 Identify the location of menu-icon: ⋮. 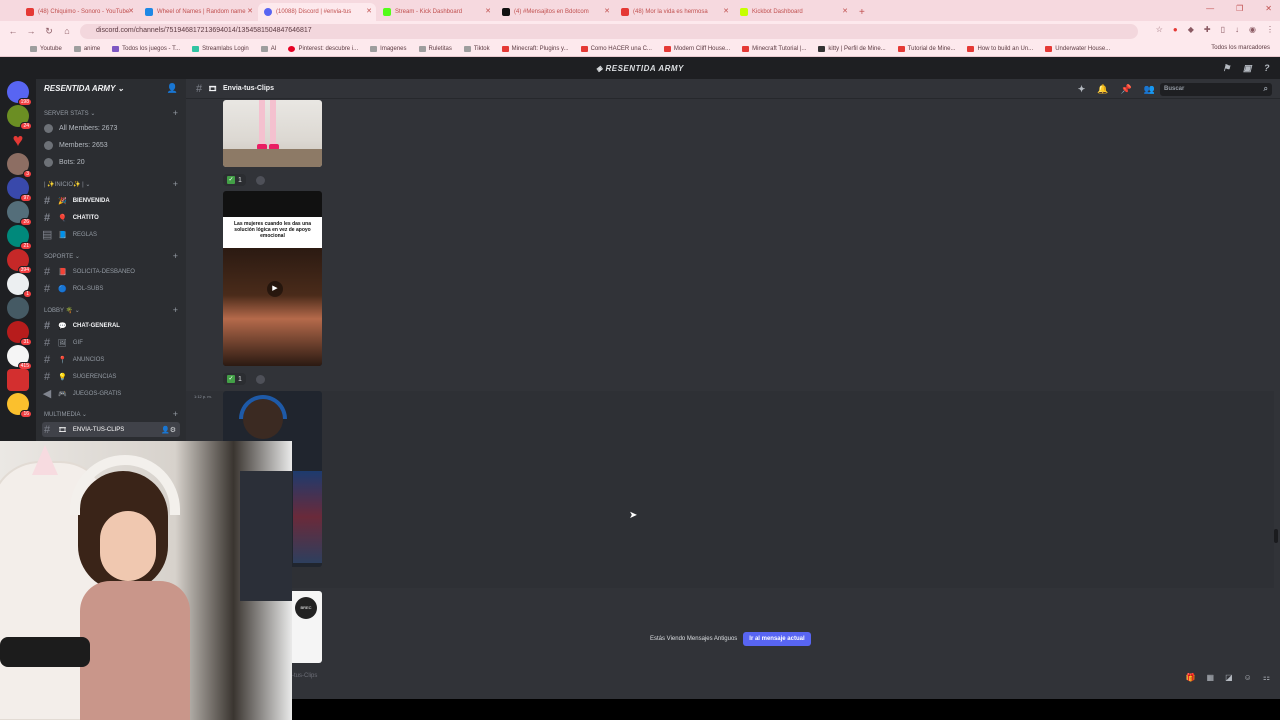
(1270, 29).